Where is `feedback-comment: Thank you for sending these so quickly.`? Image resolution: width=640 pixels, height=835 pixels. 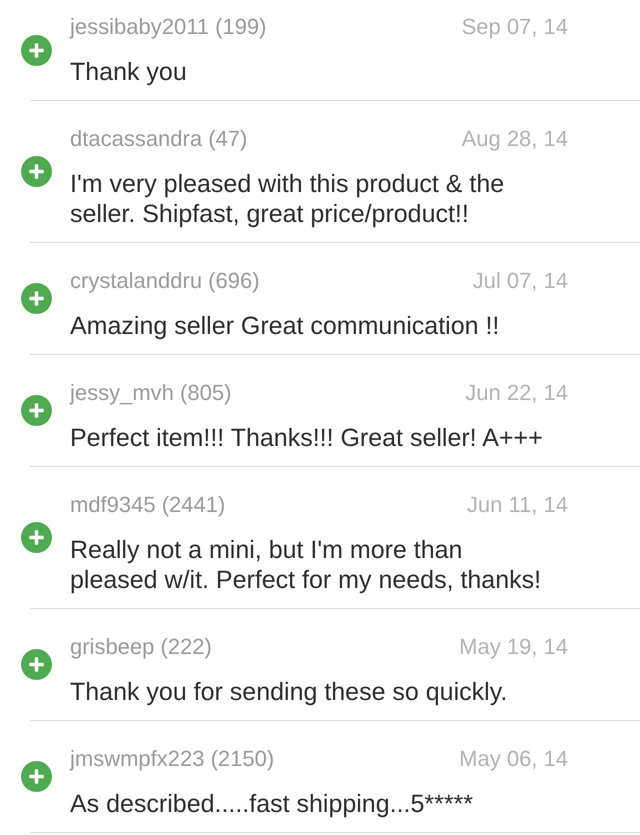 feedback-comment: Thank you for sending these so quickly. is located at coordinates (289, 692).